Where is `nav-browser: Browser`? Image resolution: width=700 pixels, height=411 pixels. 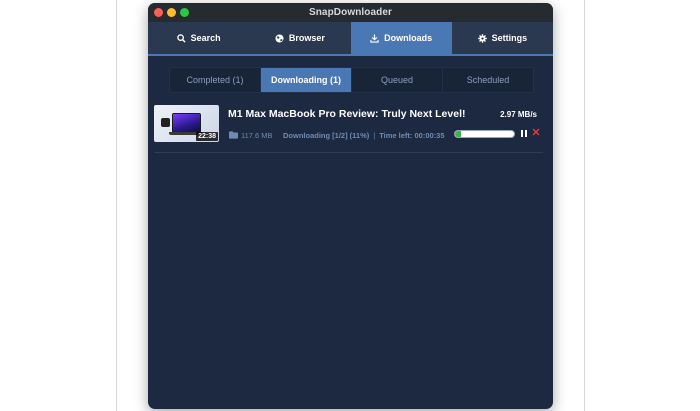
nav-browser: Browser is located at coordinates (299, 38).